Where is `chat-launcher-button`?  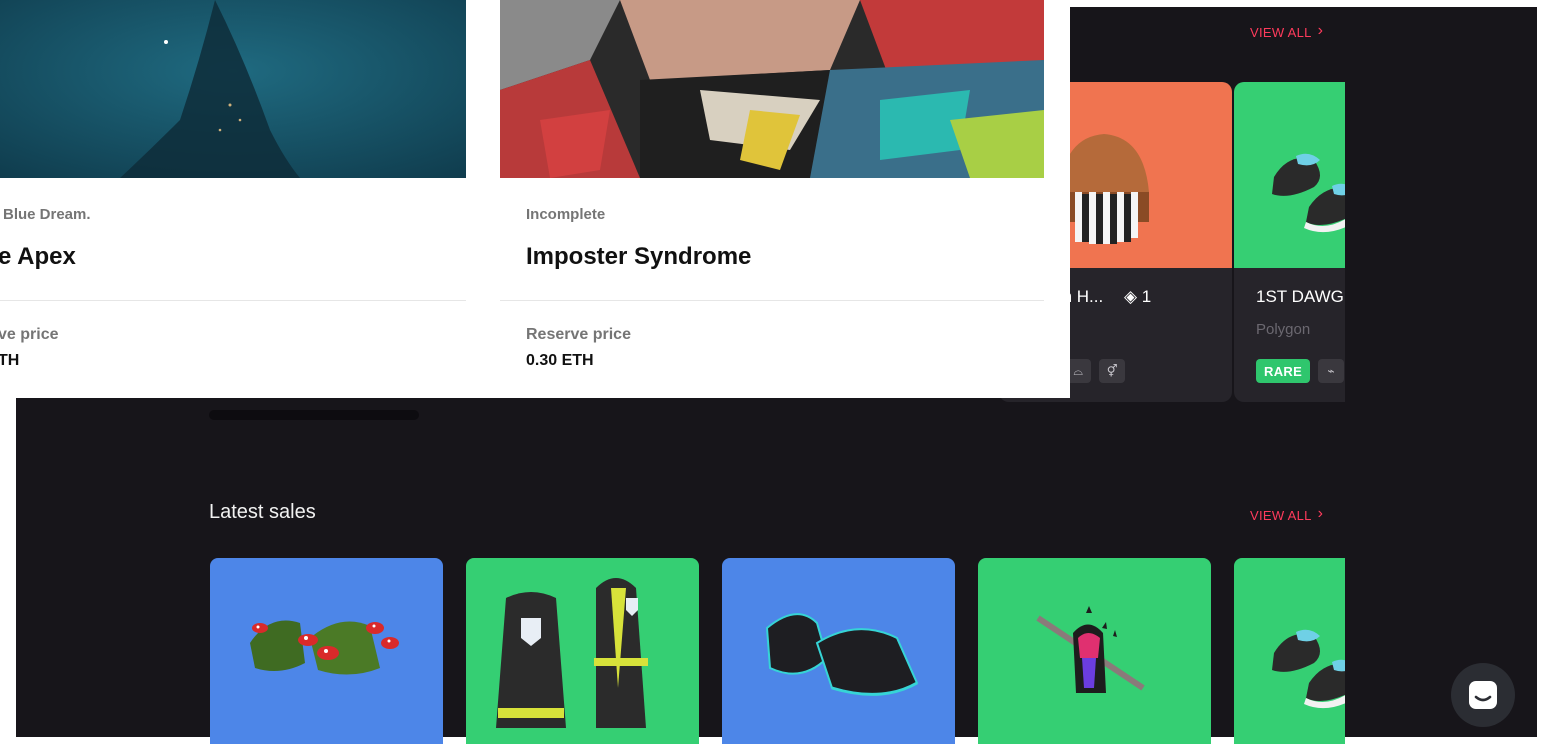
chat-launcher-button is located at coordinates (1483, 695).